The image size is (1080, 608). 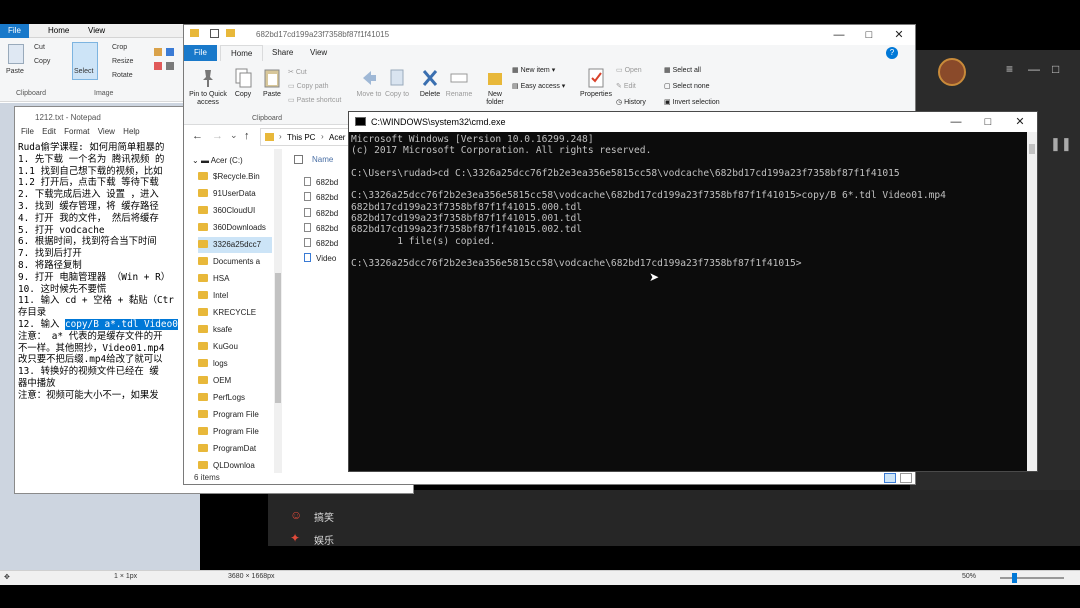 I want to click on select-none-button: ▢ Select none, so click(x=687, y=87).